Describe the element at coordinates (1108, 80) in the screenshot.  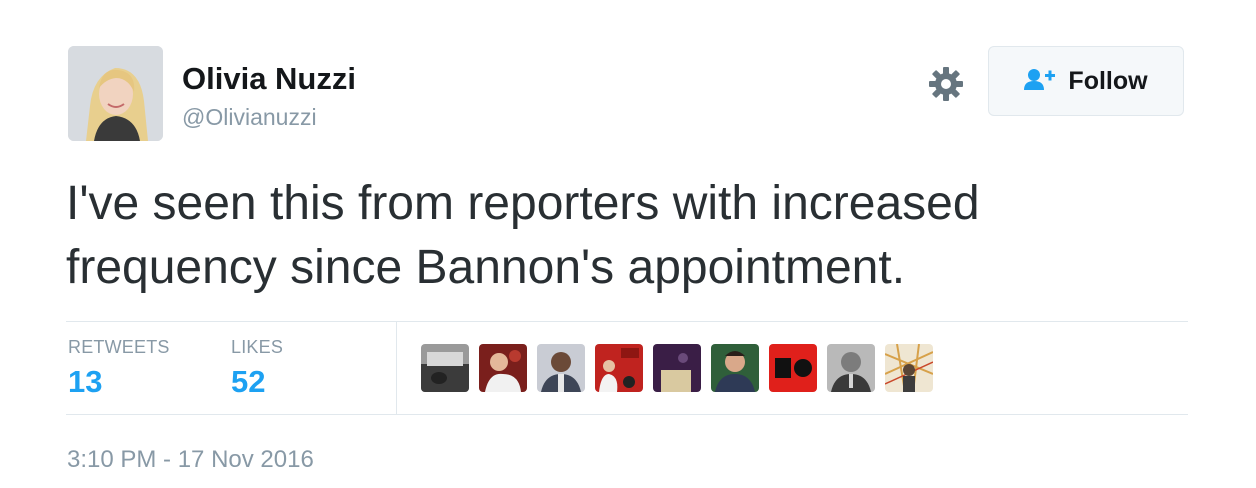
I see `follow-label: Follow` at that location.